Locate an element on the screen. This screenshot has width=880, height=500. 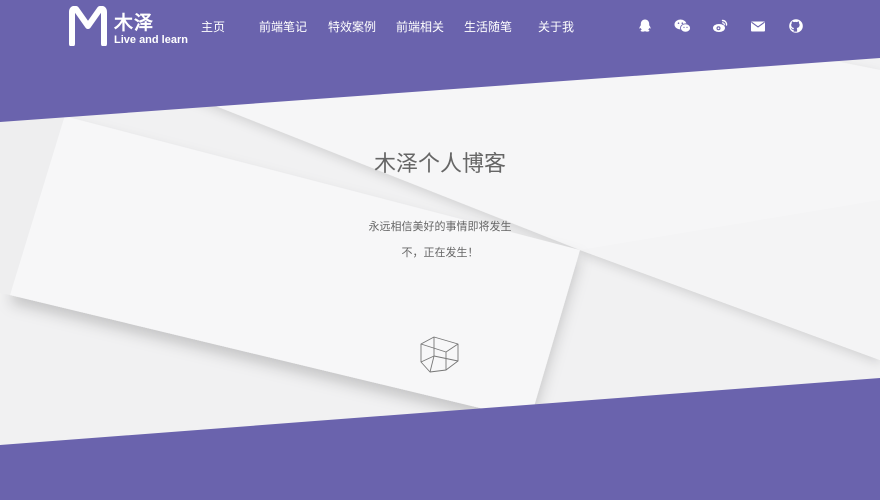
nav-home: 主页 is located at coordinates (213, 26).